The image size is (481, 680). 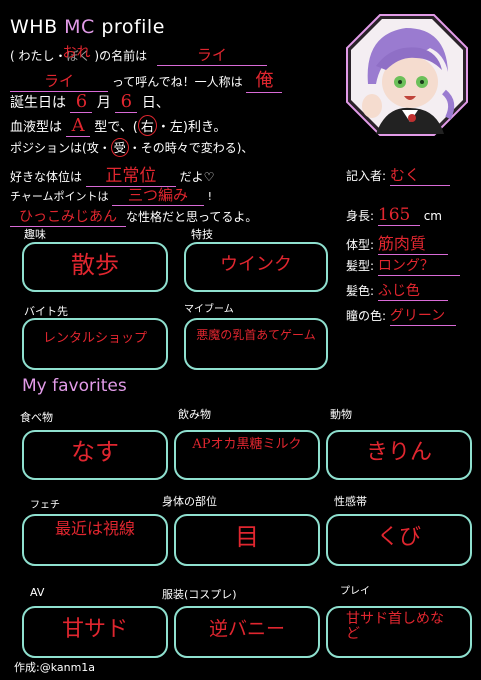 What do you see at coordinates (68, 216) in the screenshot?
I see `personality-value: ひっこみじあん` at bounding box center [68, 216].